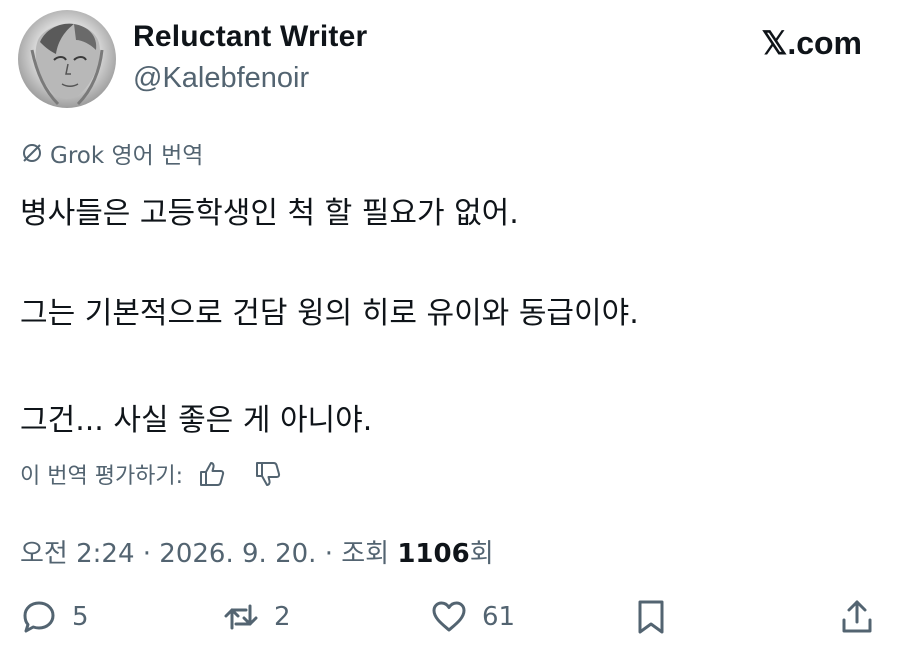 The image size is (900, 664). I want to click on action-bar: 5 2 61, so click(450, 622).